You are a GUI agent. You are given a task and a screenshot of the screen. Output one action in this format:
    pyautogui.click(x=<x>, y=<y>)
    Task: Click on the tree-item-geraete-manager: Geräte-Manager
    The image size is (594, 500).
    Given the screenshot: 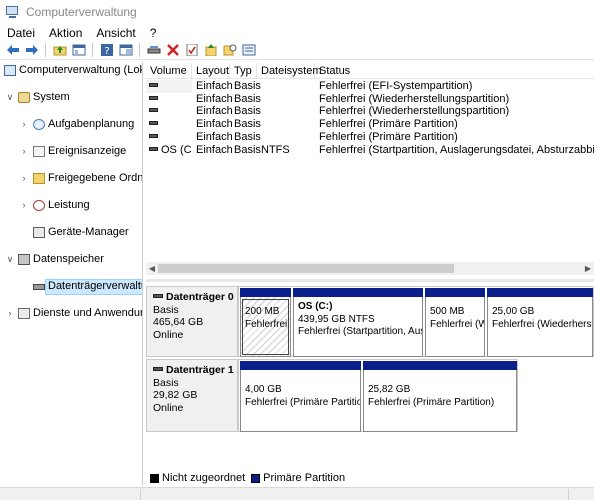 What is the action you would take?
    pyautogui.click(x=72, y=233)
    